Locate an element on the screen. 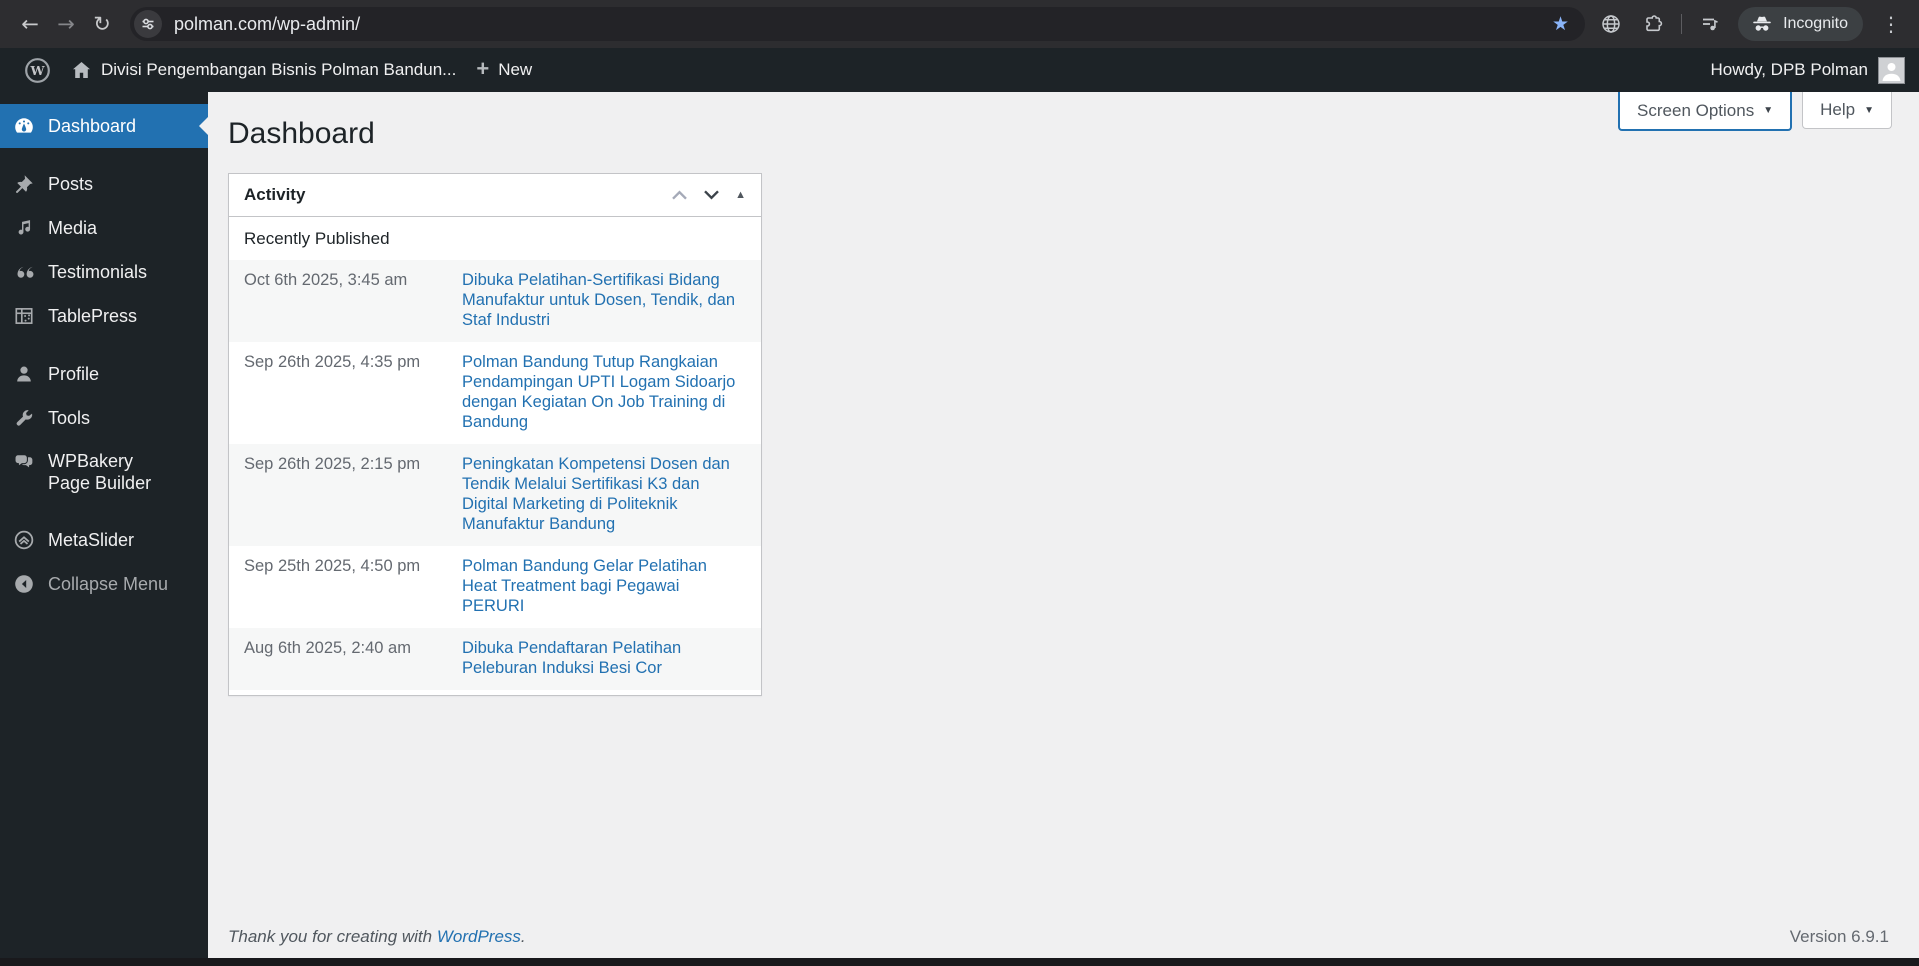  footer-thanks-period: . is located at coordinates (523, 936).